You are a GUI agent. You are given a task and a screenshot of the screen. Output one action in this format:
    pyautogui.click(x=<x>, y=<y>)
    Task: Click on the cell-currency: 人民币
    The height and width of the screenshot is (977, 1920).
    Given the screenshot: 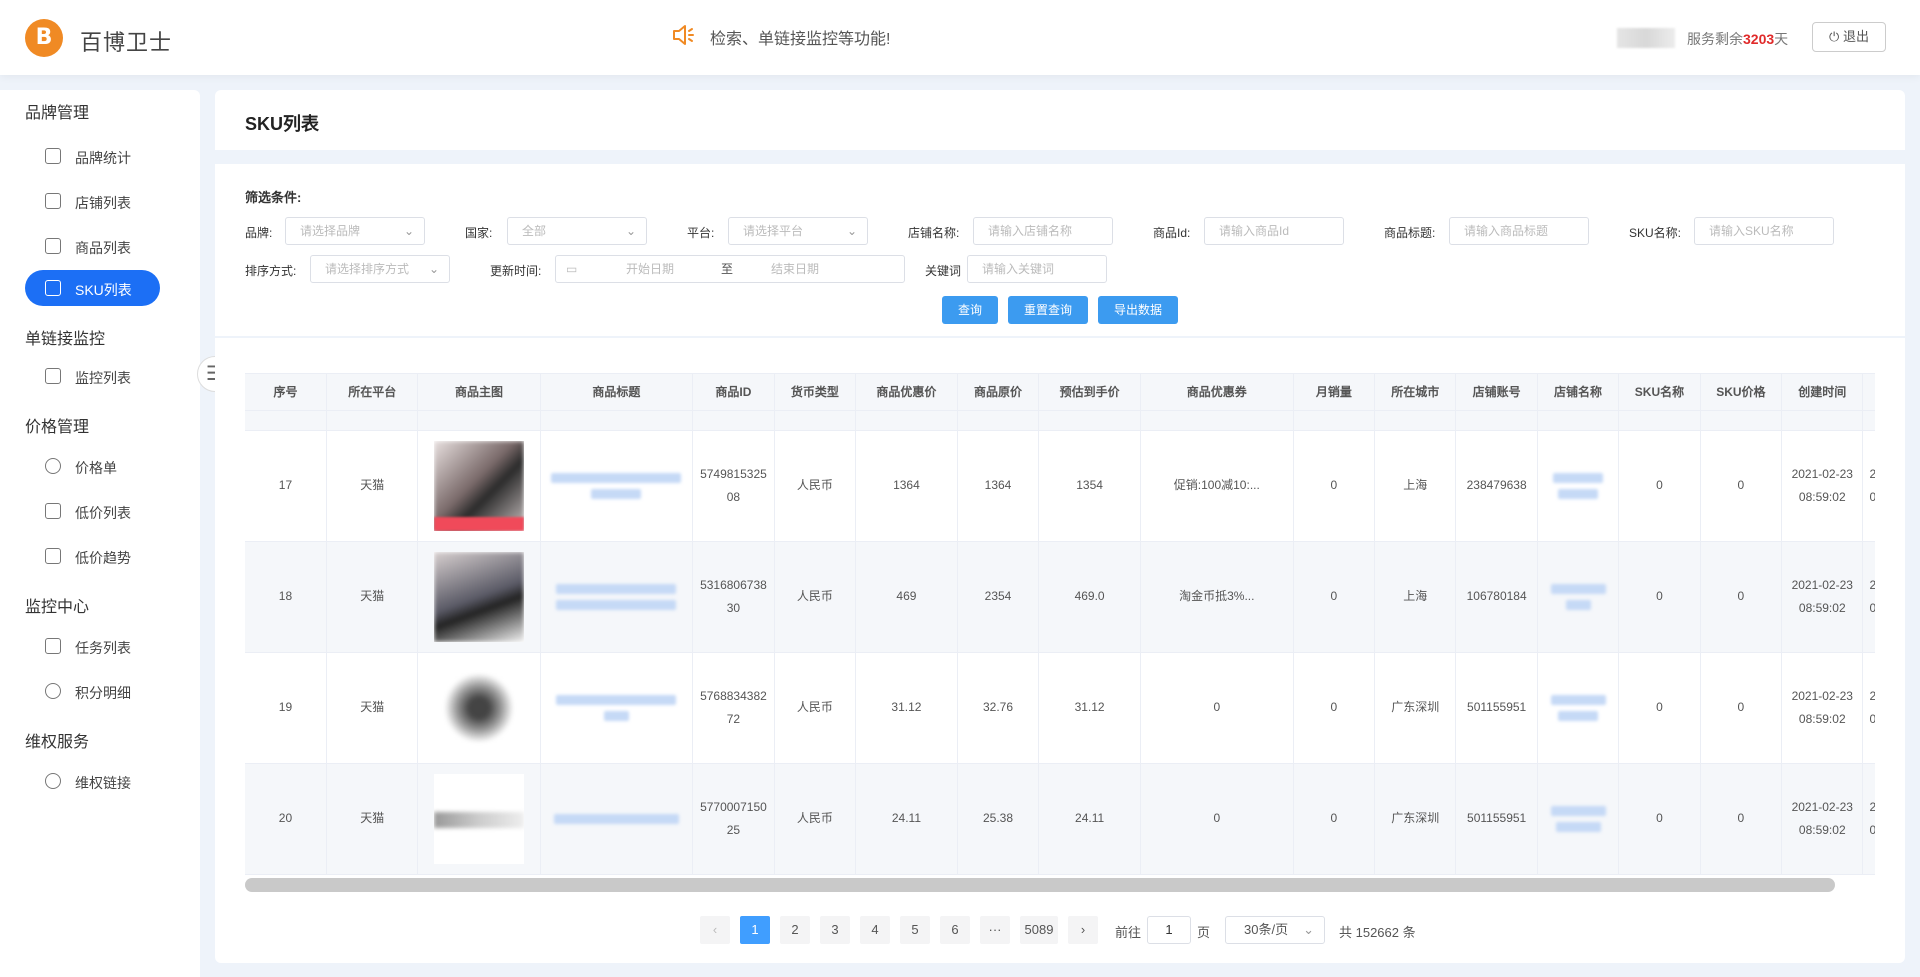 What is the action you would take?
    pyautogui.click(x=815, y=708)
    